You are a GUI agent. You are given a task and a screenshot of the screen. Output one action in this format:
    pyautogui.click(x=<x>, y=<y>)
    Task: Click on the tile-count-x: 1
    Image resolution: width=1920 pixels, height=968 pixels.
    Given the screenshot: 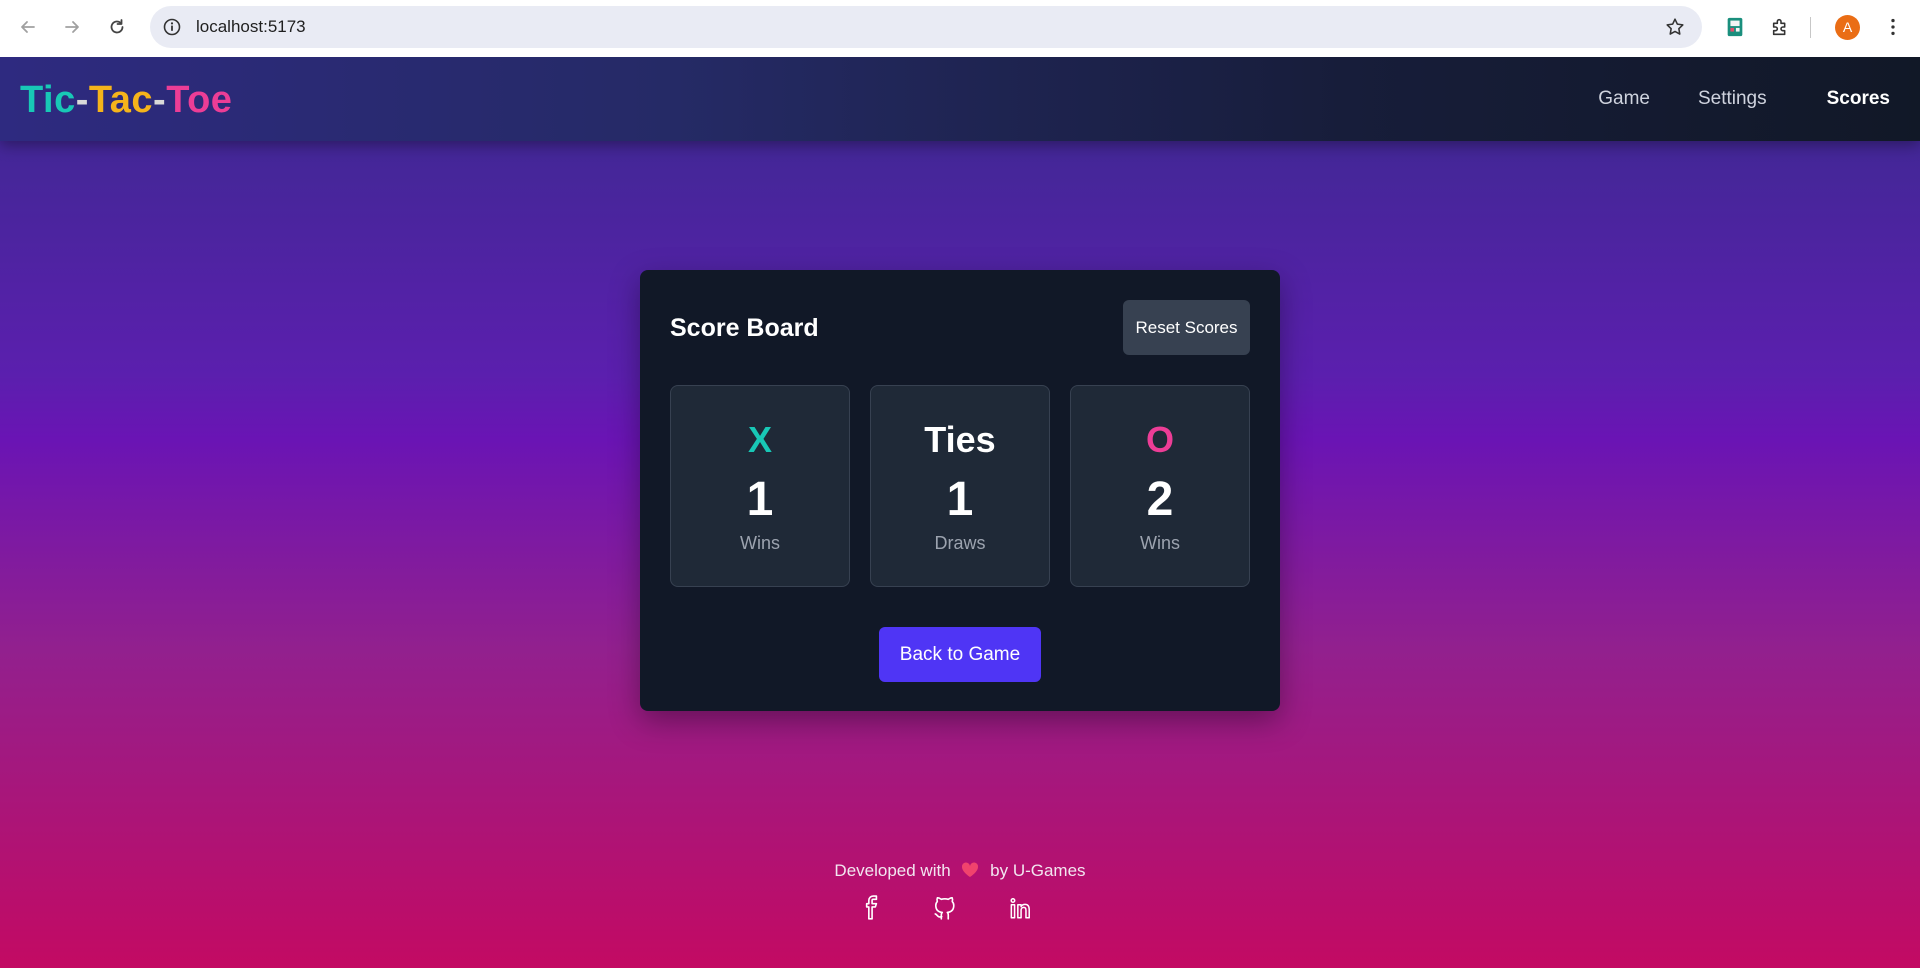 What is the action you would take?
    pyautogui.click(x=760, y=499)
    